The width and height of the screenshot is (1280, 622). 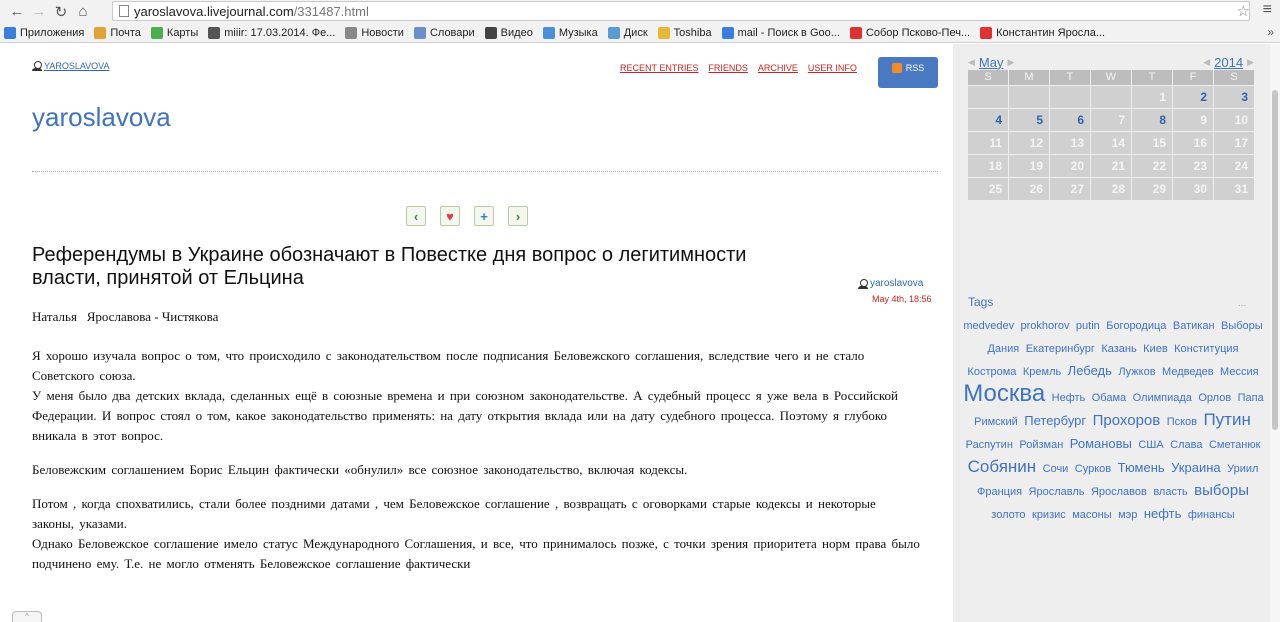 What do you see at coordinates (1194, 326) in the screenshot?
I see `tag-link: Ватикан` at bounding box center [1194, 326].